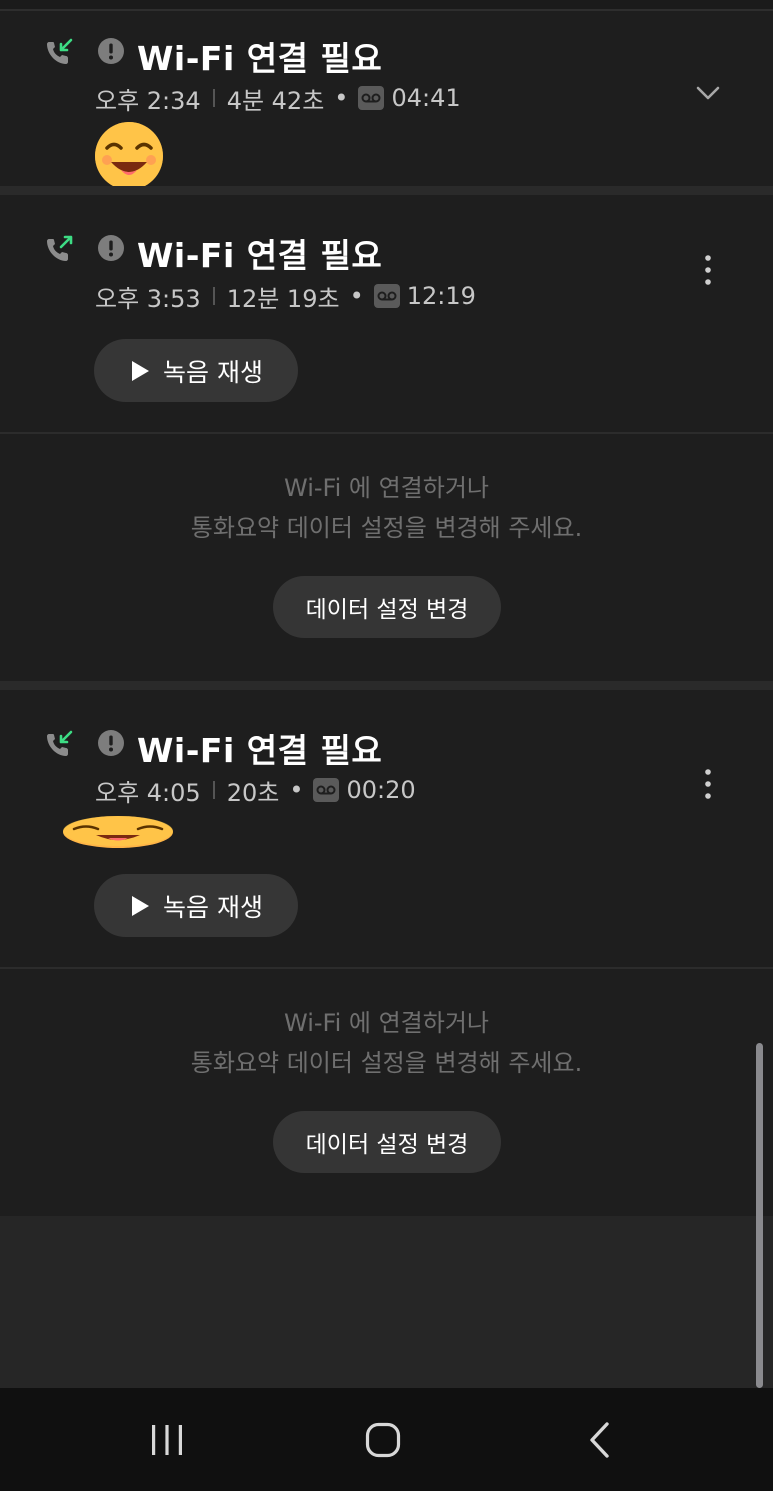 The height and width of the screenshot is (1491, 773). What do you see at coordinates (283, 298) in the screenshot?
I see `call-duration: 12분 19초` at bounding box center [283, 298].